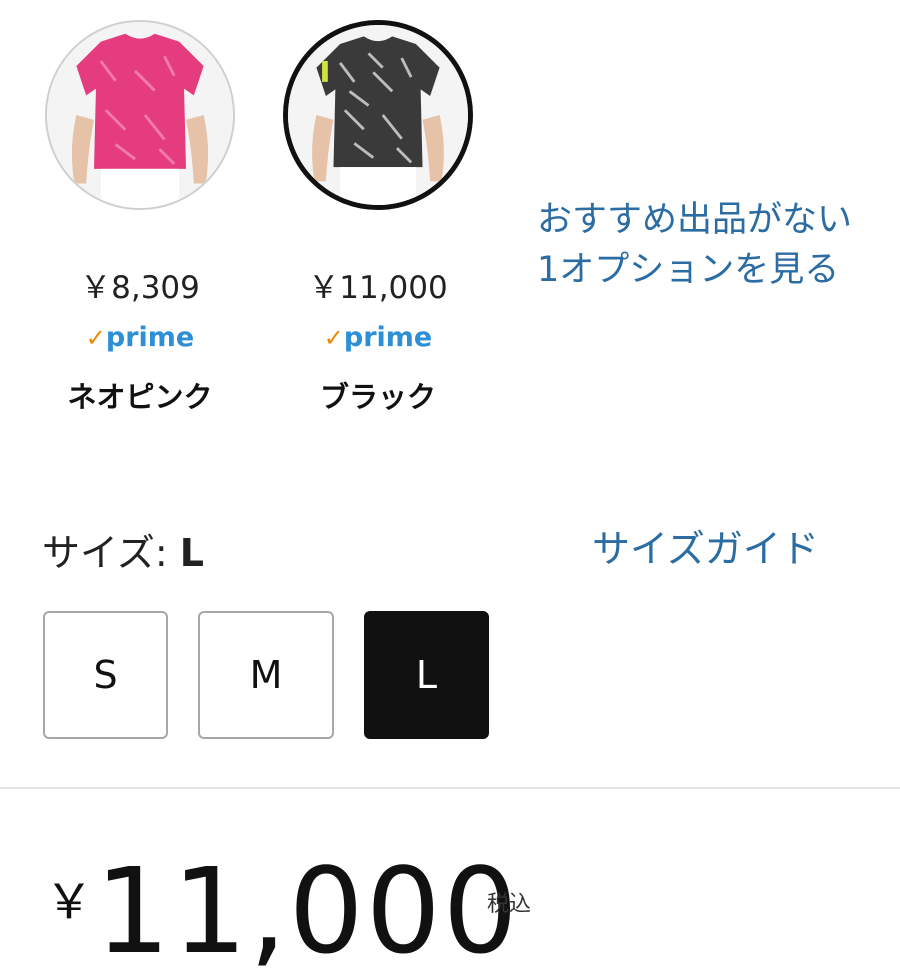 The height and width of the screenshot is (980, 900). What do you see at coordinates (69, 902) in the screenshot?
I see `price-currency: ￥` at bounding box center [69, 902].